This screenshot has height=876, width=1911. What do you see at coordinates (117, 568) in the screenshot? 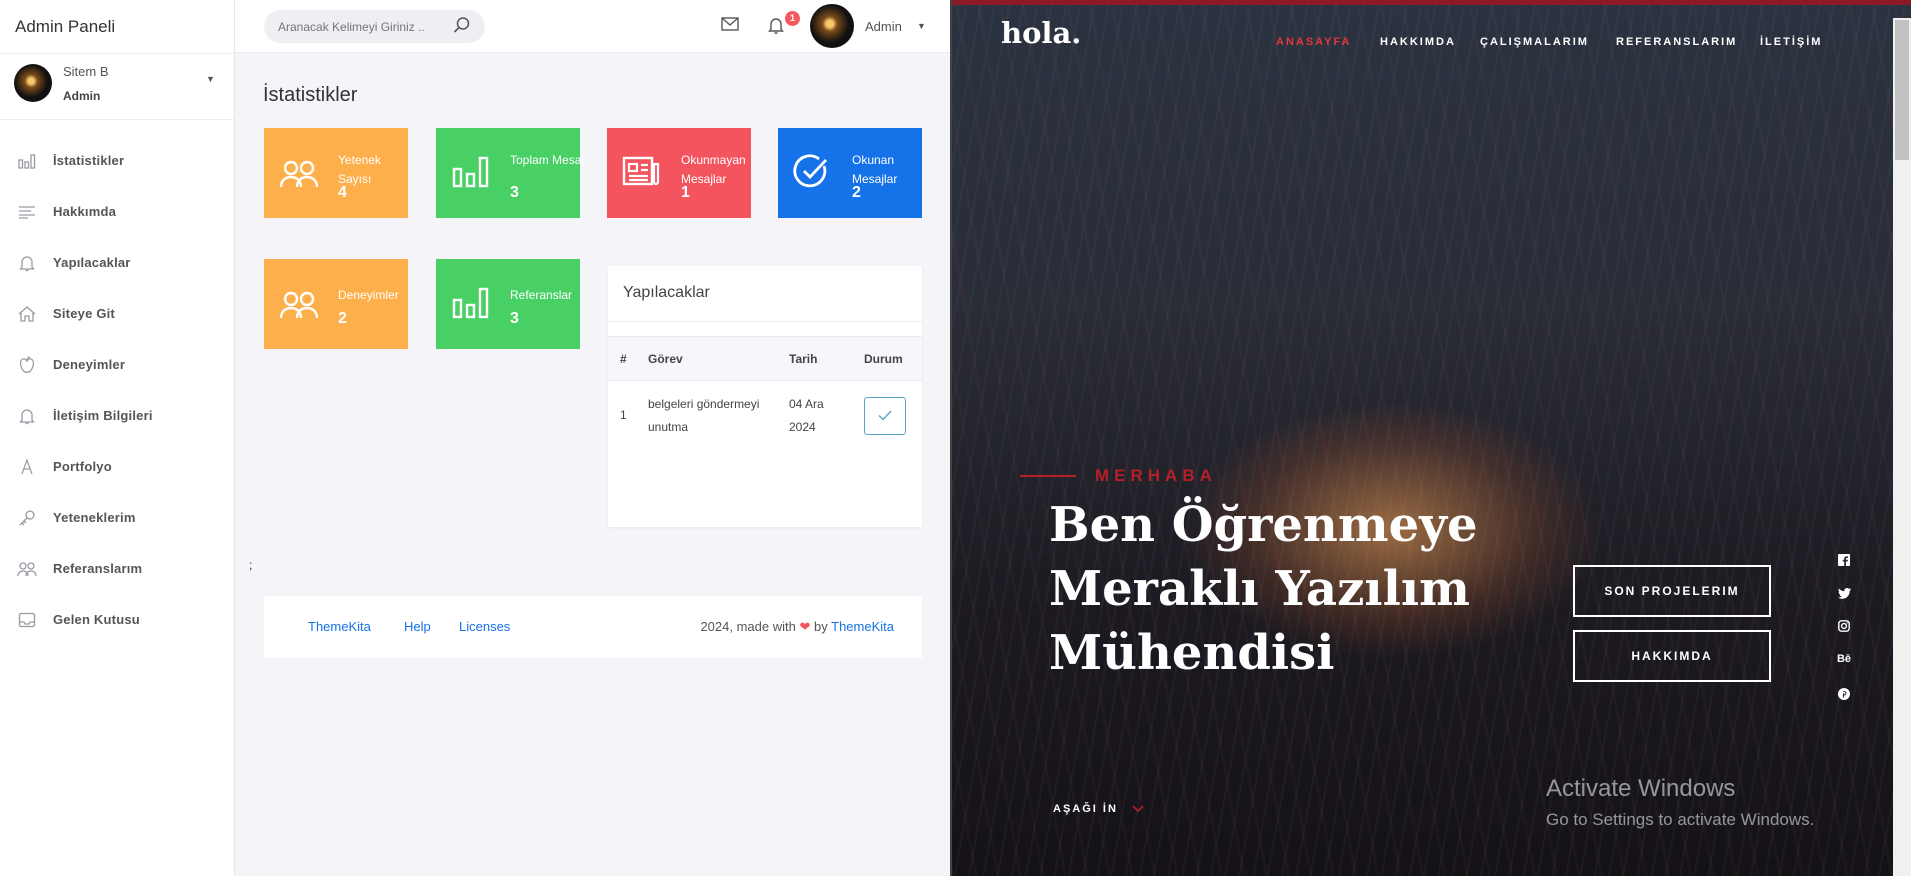
I see `sidebar-item-referanslarim: Referanslarım` at bounding box center [117, 568].